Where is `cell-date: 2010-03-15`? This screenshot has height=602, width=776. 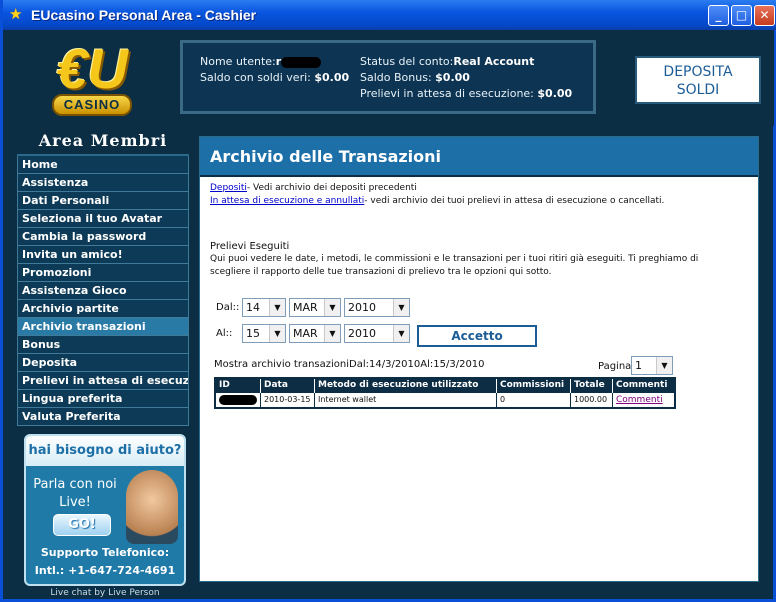
cell-date: 2010-03-15 is located at coordinates (287, 399).